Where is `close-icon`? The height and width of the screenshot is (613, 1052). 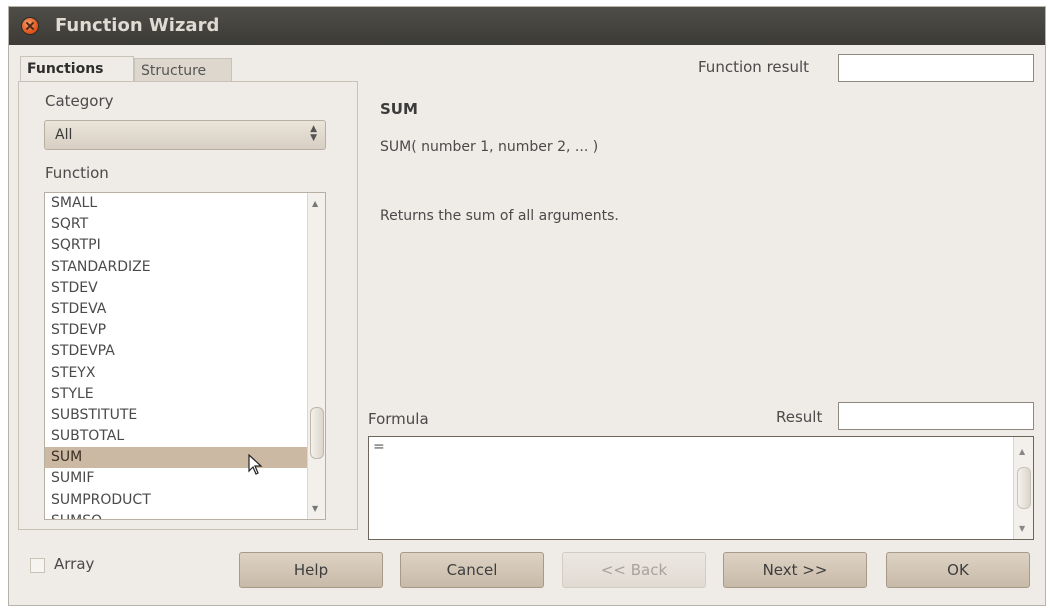
close-icon is located at coordinates (30, 26).